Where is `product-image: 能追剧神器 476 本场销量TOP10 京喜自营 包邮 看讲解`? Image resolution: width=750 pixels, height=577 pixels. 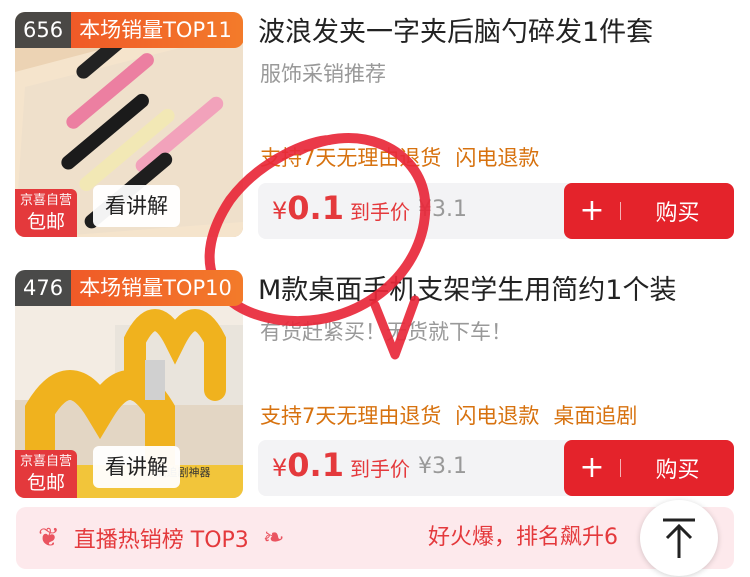 product-image: 能追剧神器 476 本场销量TOP10 京喜自营 包邮 看讲解 is located at coordinates (129, 384).